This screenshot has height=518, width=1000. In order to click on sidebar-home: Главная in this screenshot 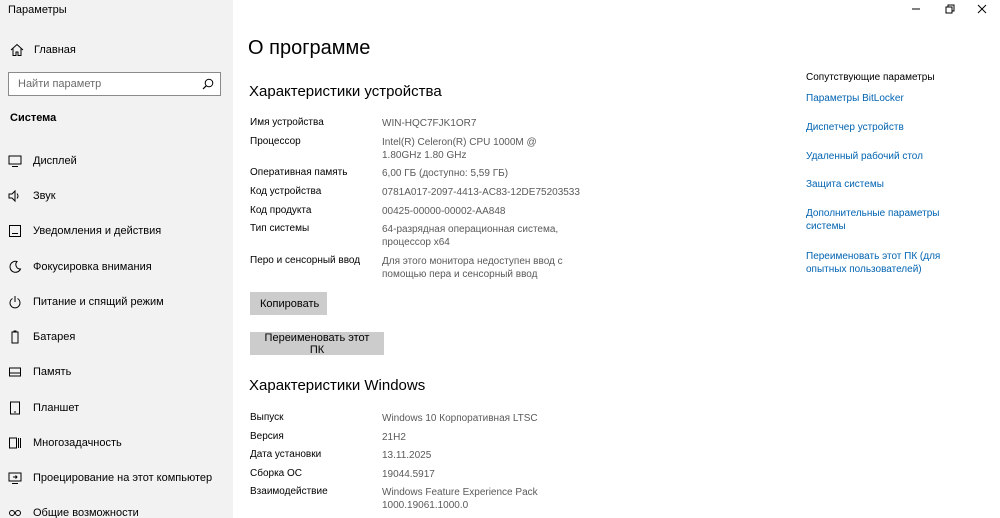, I will do `click(43, 50)`.